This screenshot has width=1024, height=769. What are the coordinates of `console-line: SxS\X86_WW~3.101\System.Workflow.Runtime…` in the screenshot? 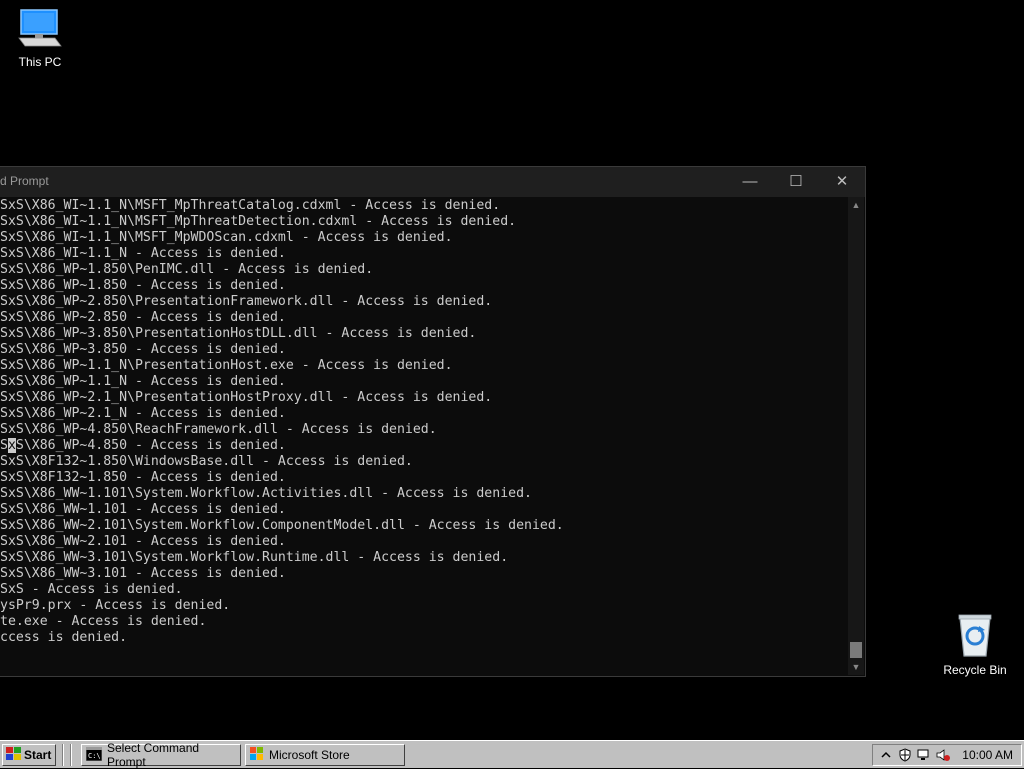 It's located at (254, 557).